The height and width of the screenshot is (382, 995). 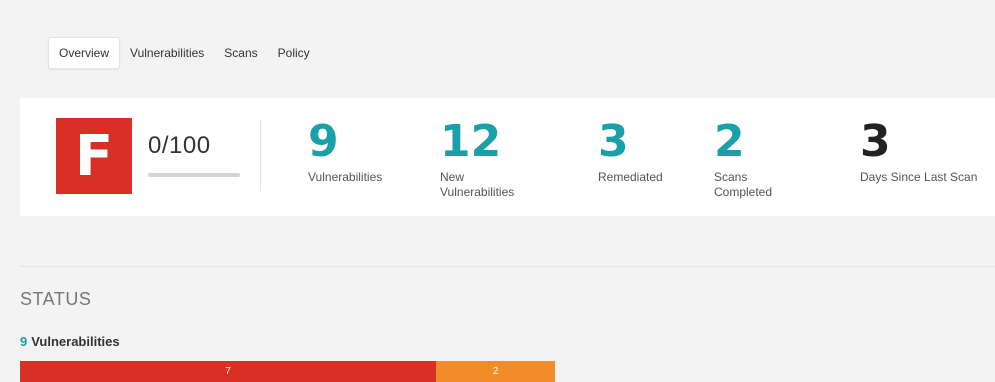 What do you see at coordinates (919, 177) in the screenshot?
I see `metric-label: Days Since Last Scan` at bounding box center [919, 177].